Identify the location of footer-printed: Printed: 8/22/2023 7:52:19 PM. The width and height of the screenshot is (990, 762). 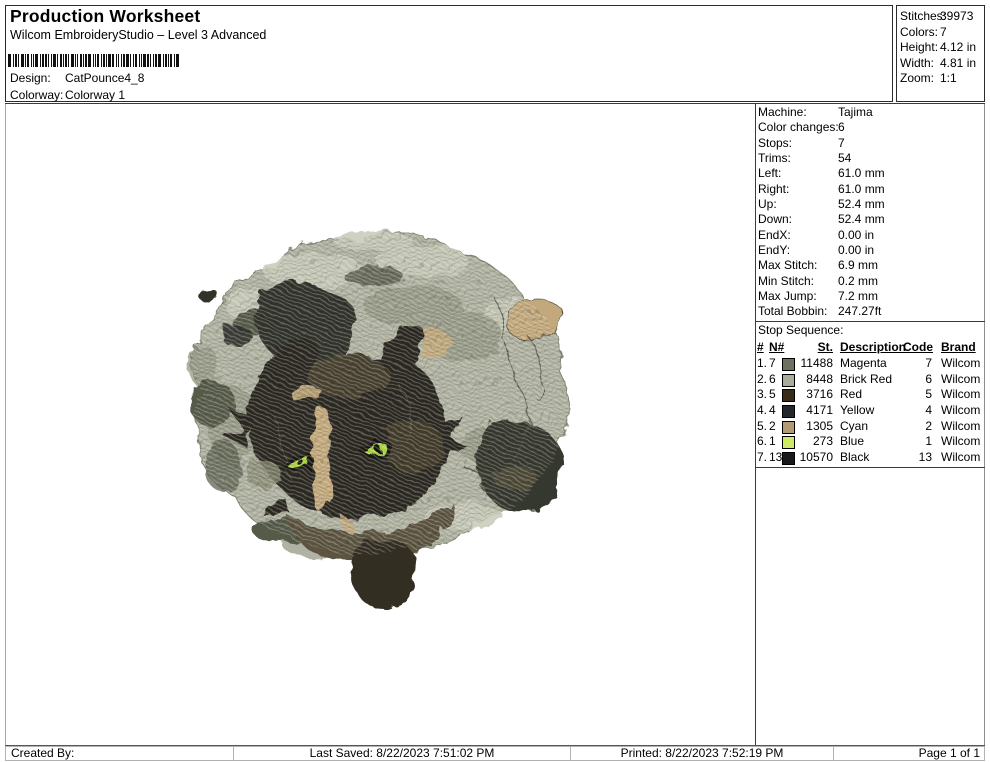
(702, 753).